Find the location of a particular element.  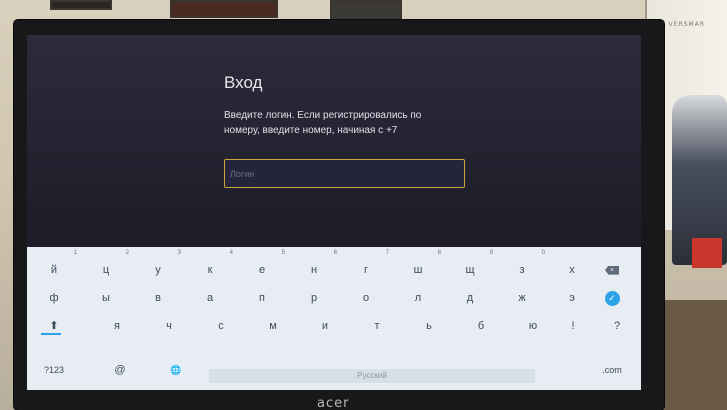

key: р is located at coordinates (314, 298).